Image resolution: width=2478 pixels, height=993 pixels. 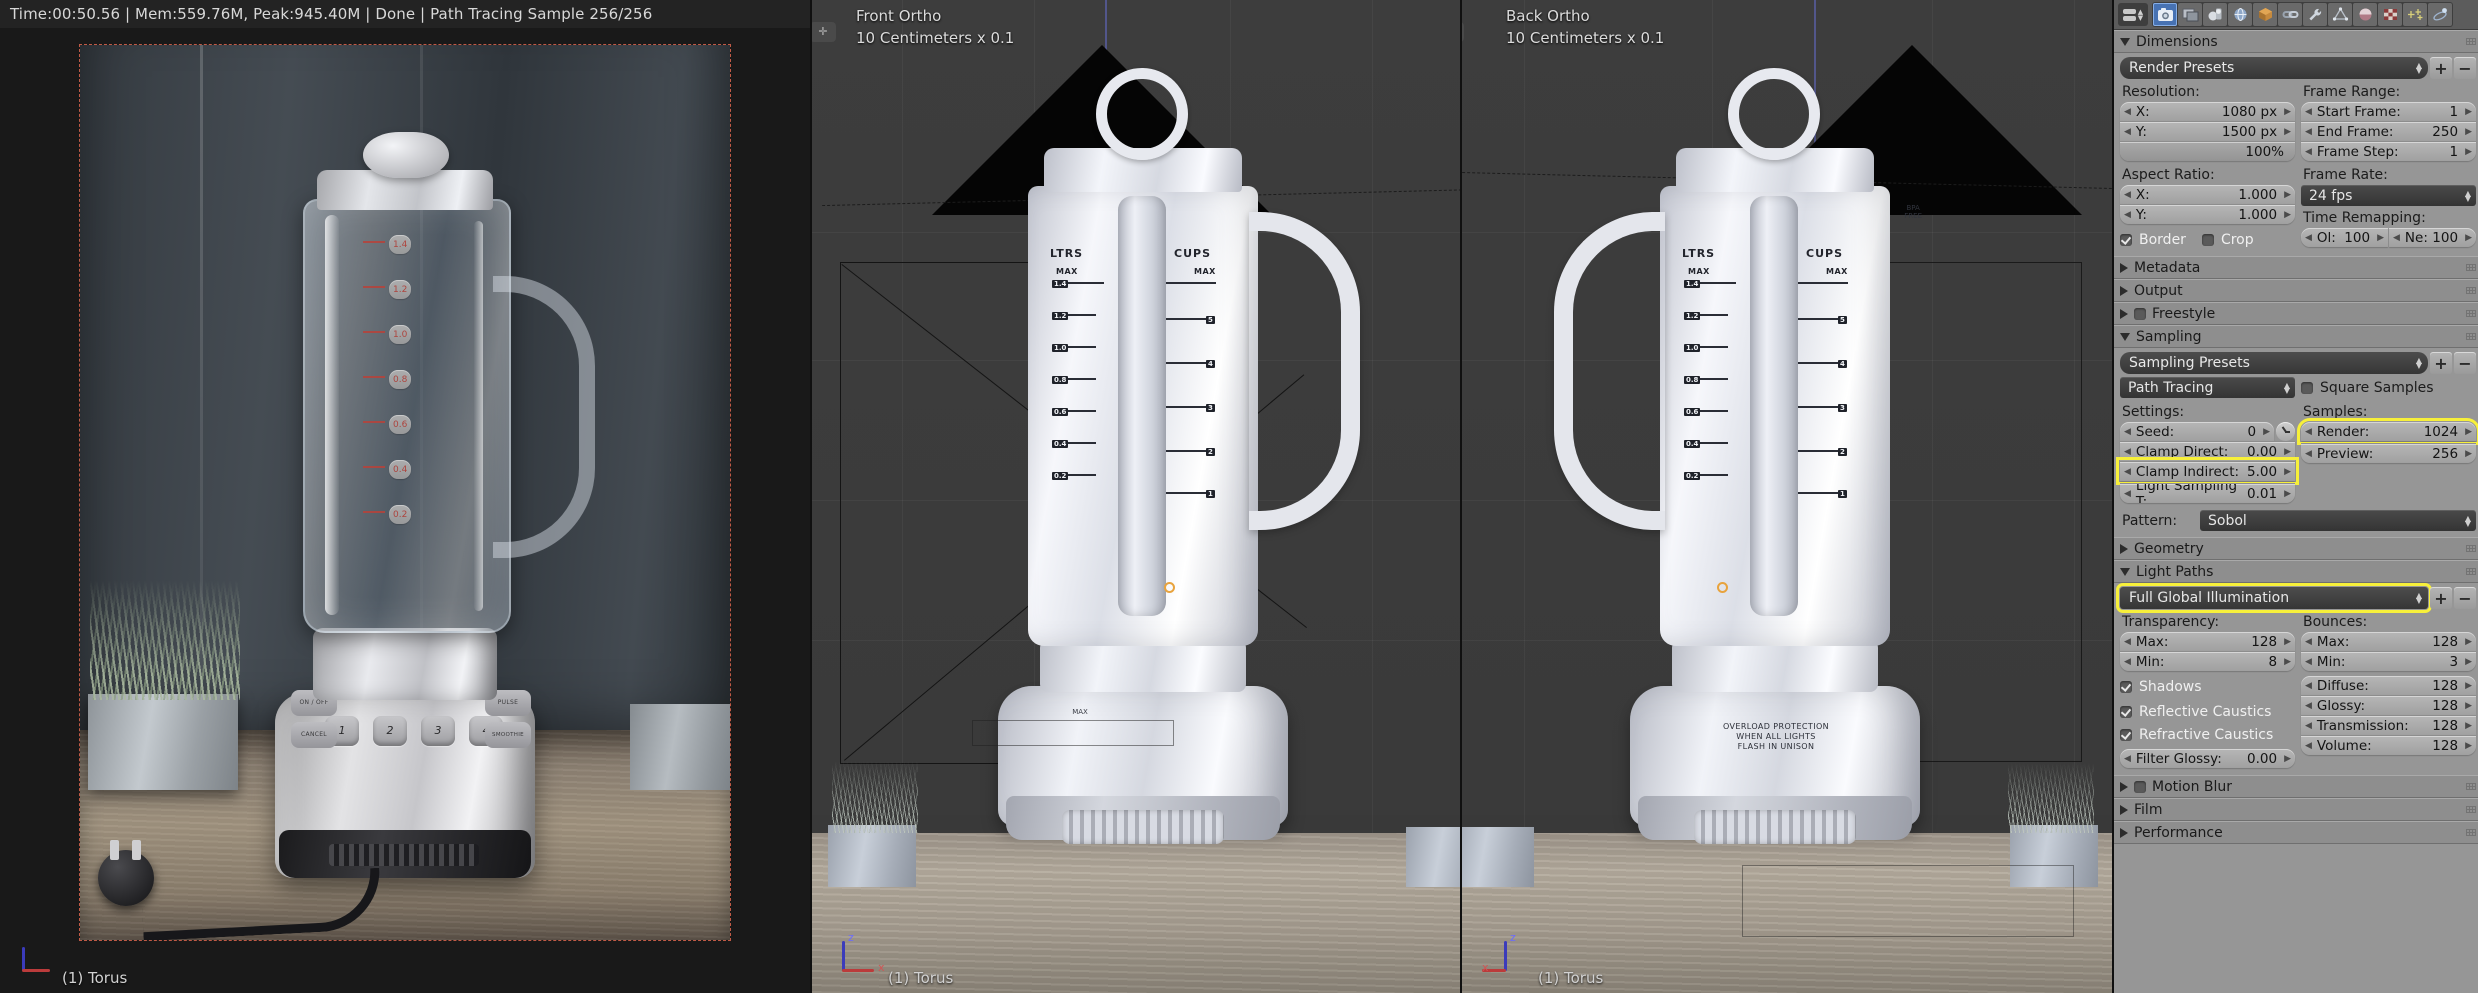 What do you see at coordinates (2471, 809) in the screenshot?
I see `drag-grip-icon-film` at bounding box center [2471, 809].